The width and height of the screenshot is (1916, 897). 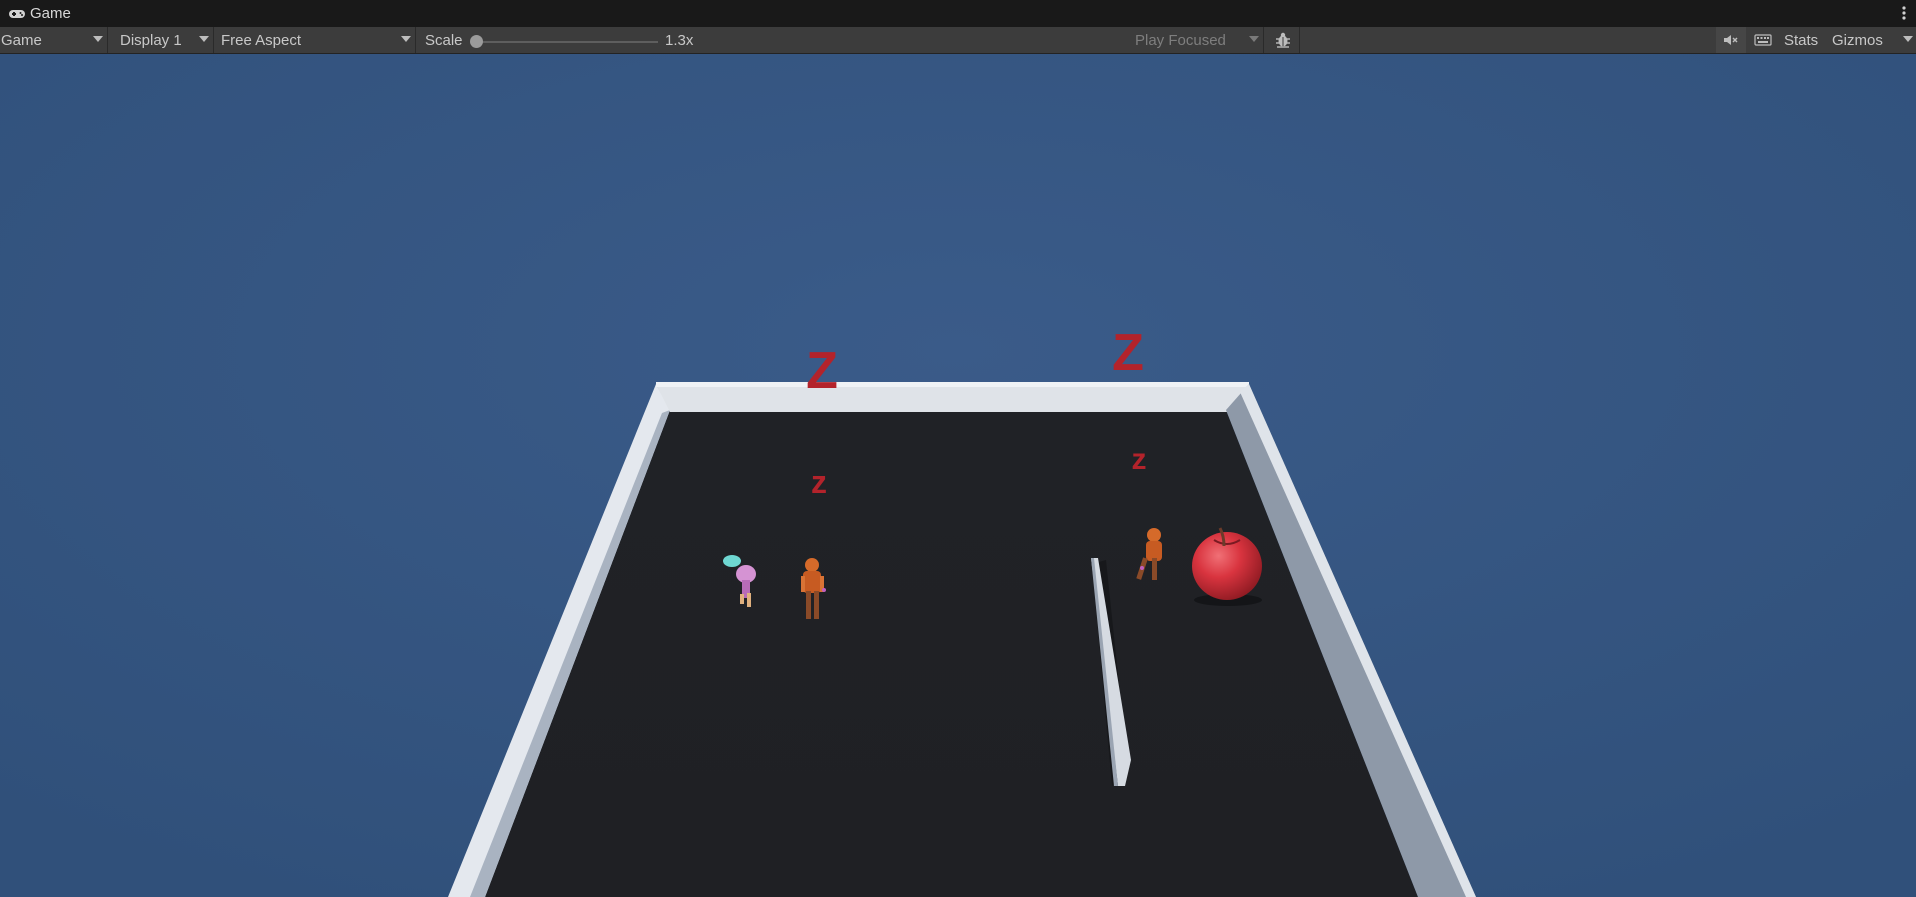 What do you see at coordinates (1128, 353) in the screenshot?
I see `sleep-marker-large-right: Z` at bounding box center [1128, 353].